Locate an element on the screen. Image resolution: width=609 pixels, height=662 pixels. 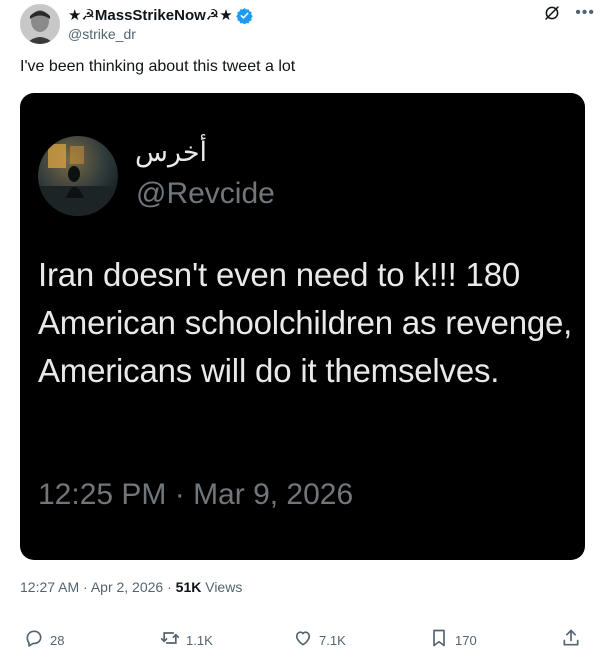
tweet-actions: 28 1.1K 7.1K 170 is located at coordinates (302, 640).